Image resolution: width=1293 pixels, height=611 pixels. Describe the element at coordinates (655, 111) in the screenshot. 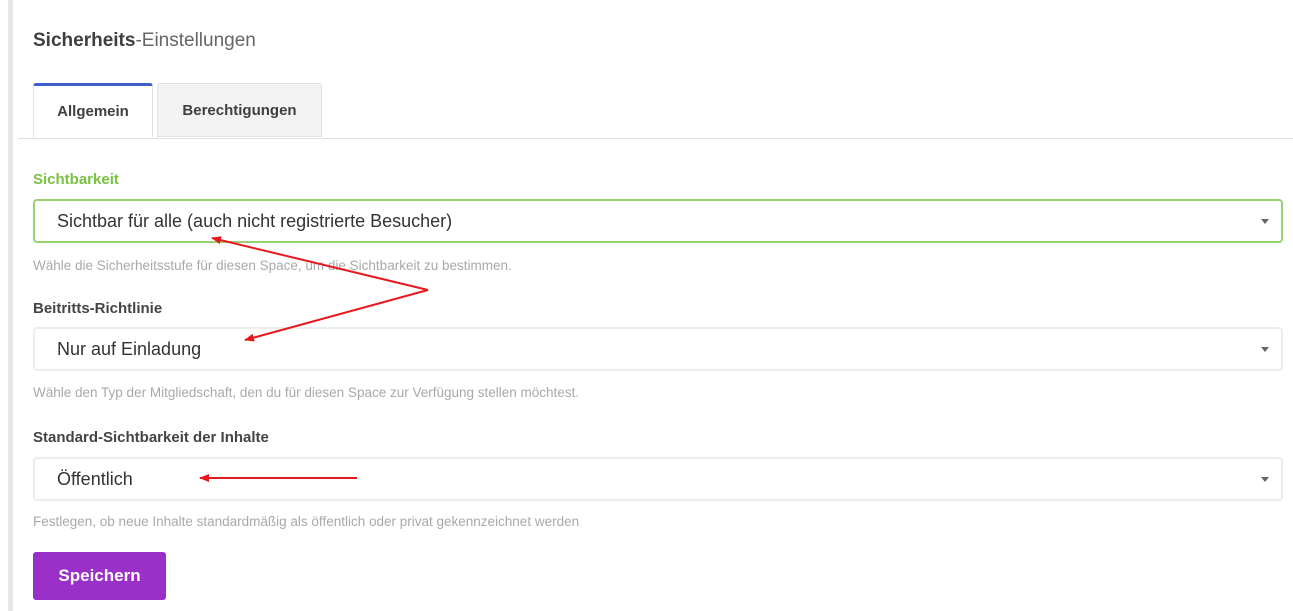

I see `tab-bar: Allgemein Berechtigungen` at that location.